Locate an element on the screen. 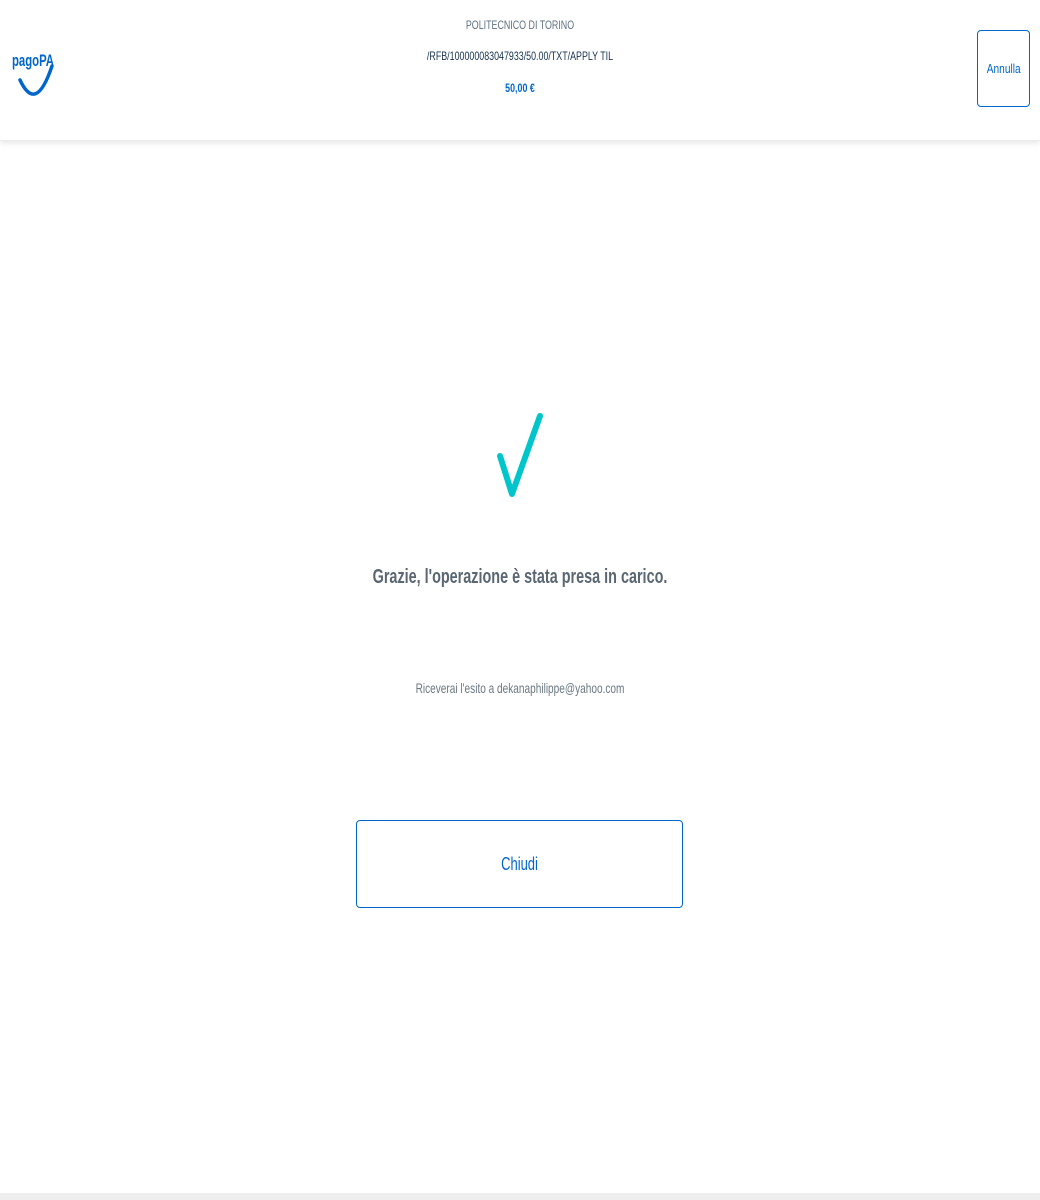 This screenshot has height=1200, width=1040. close-button-label: Chiudi is located at coordinates (519, 863).